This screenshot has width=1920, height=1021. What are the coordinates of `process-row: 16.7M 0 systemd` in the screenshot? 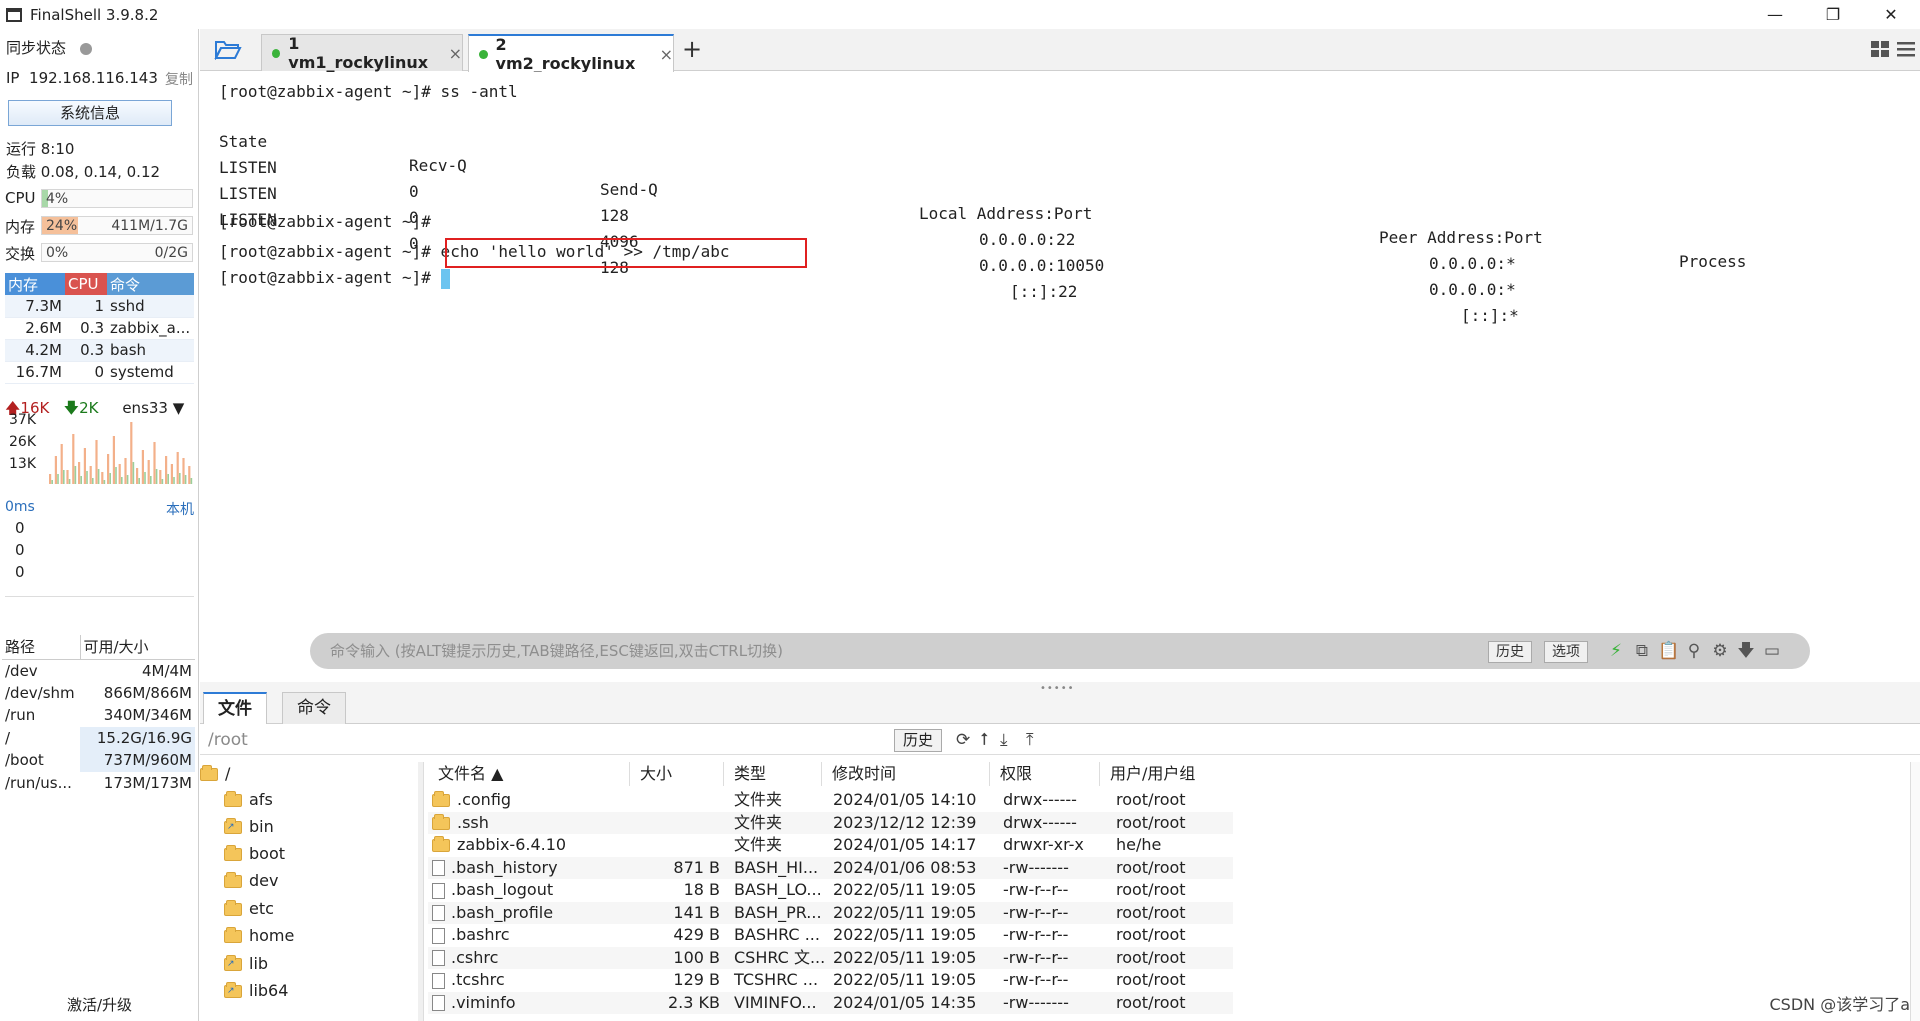 It's located at (99, 372).